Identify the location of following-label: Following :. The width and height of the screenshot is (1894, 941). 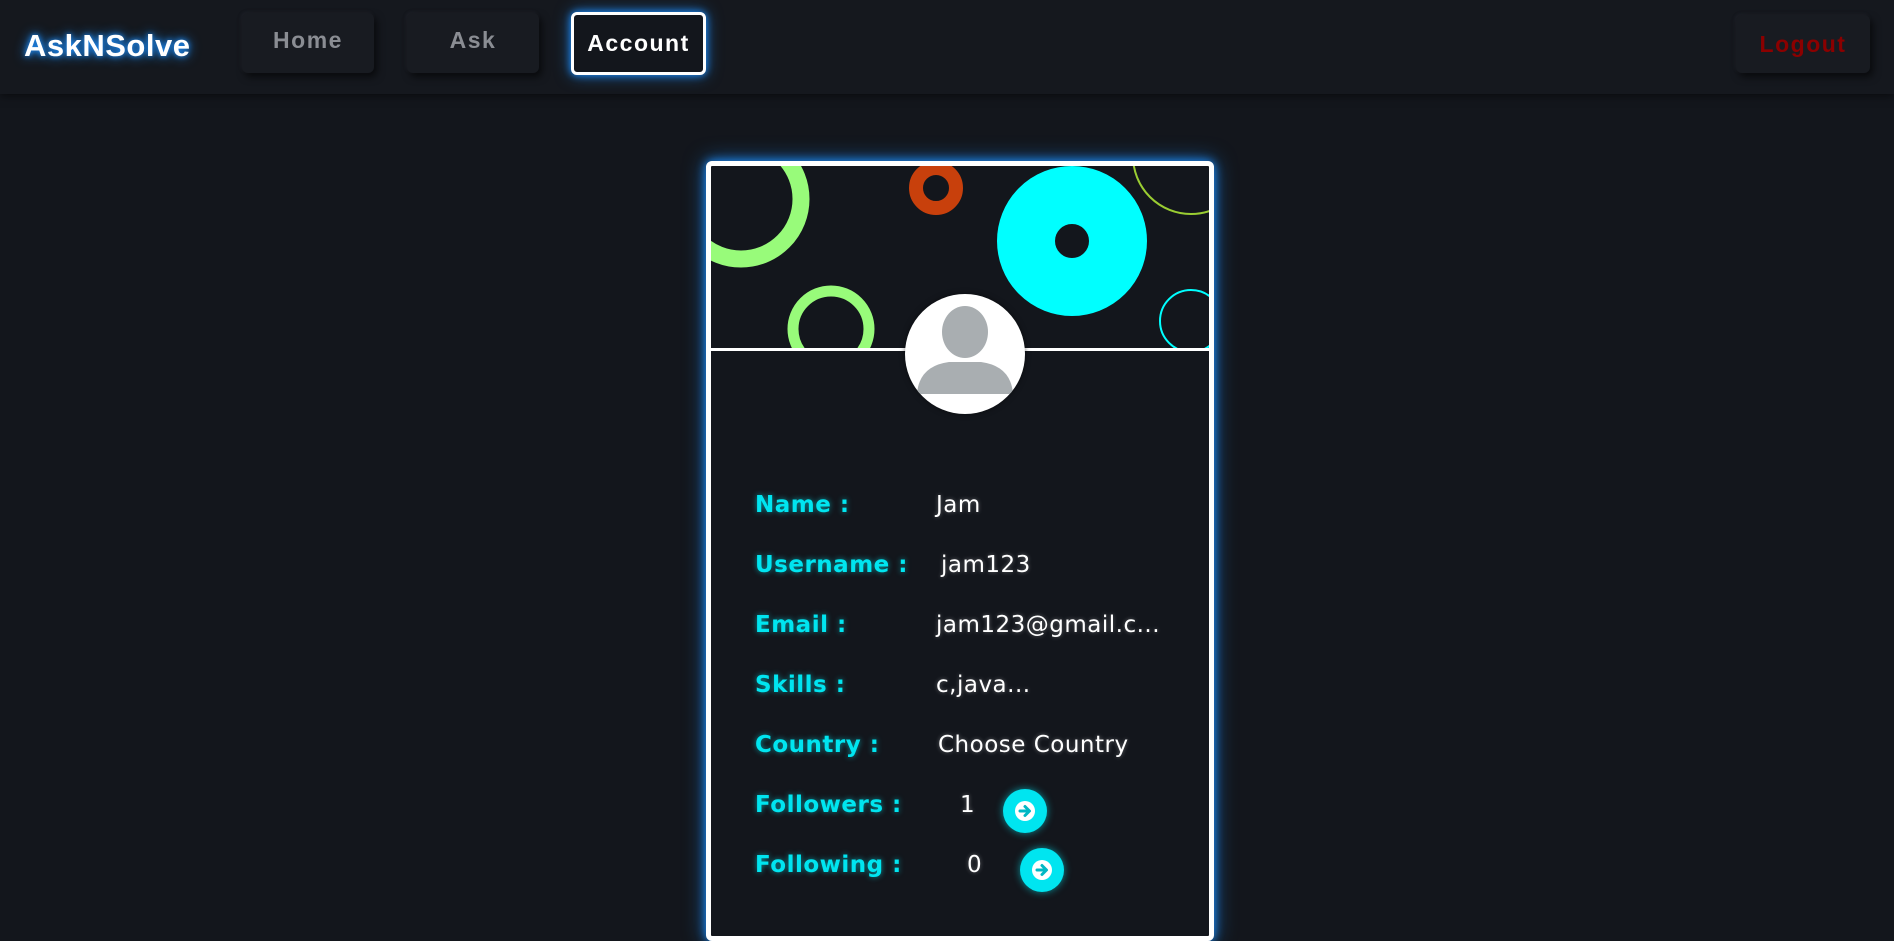
(828, 865).